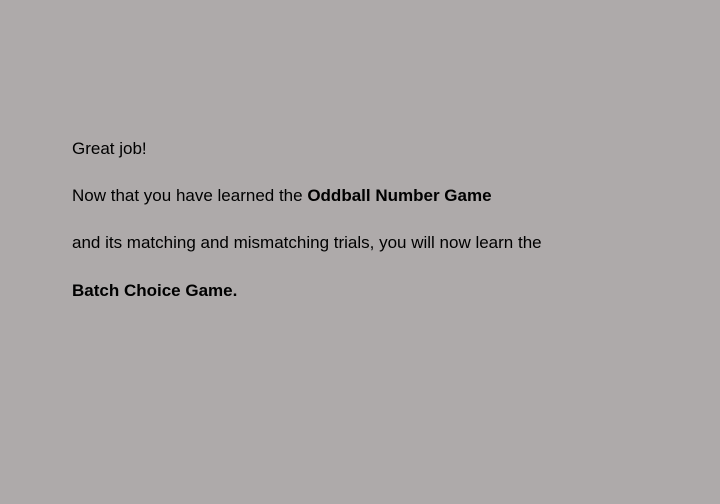 The height and width of the screenshot is (504, 720). I want to click on learned-game-prefix: Now that you have learned the, so click(190, 195).